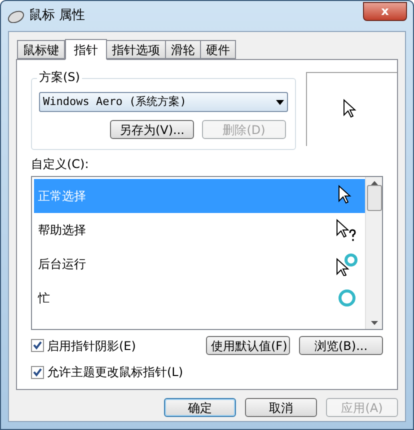  What do you see at coordinates (248, 345) in the screenshot?
I see `use-default-button: 使用默认值(F)` at bounding box center [248, 345].